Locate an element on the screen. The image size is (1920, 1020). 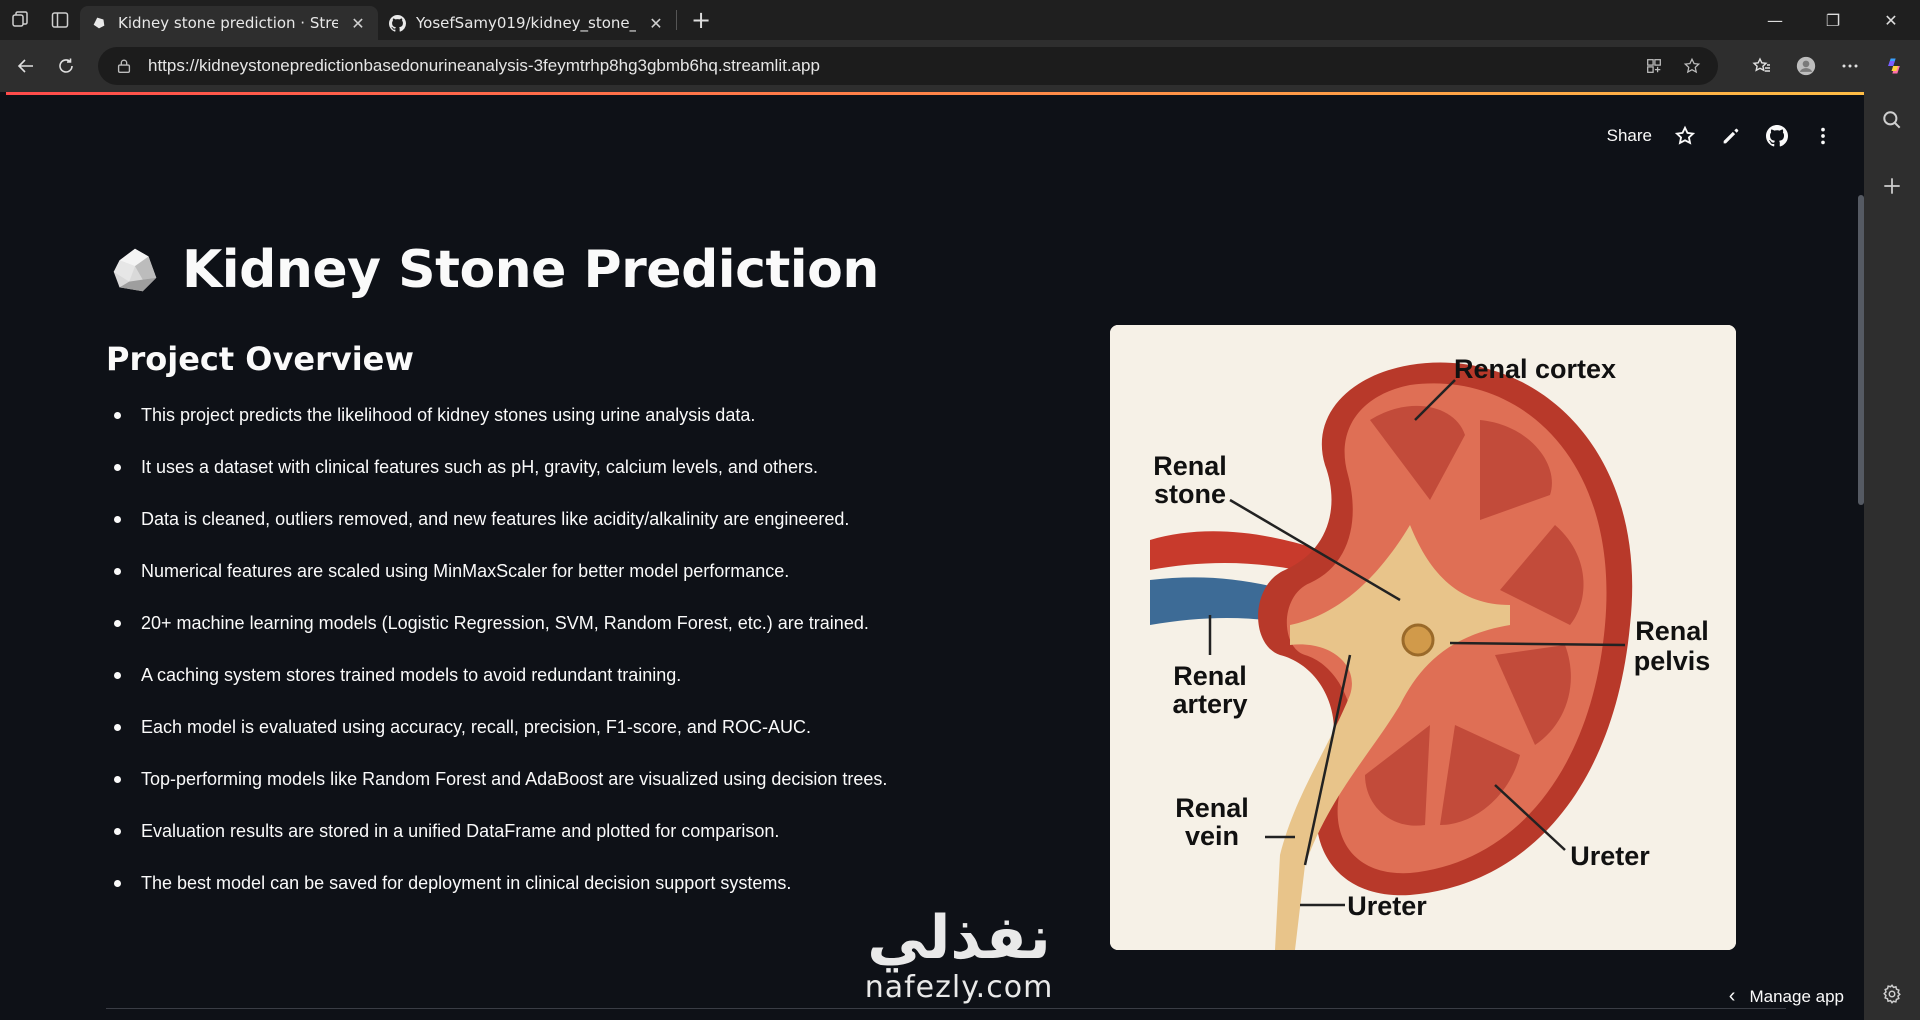
manage-app-button: ‹ Manage app is located at coordinates (1786, 996).